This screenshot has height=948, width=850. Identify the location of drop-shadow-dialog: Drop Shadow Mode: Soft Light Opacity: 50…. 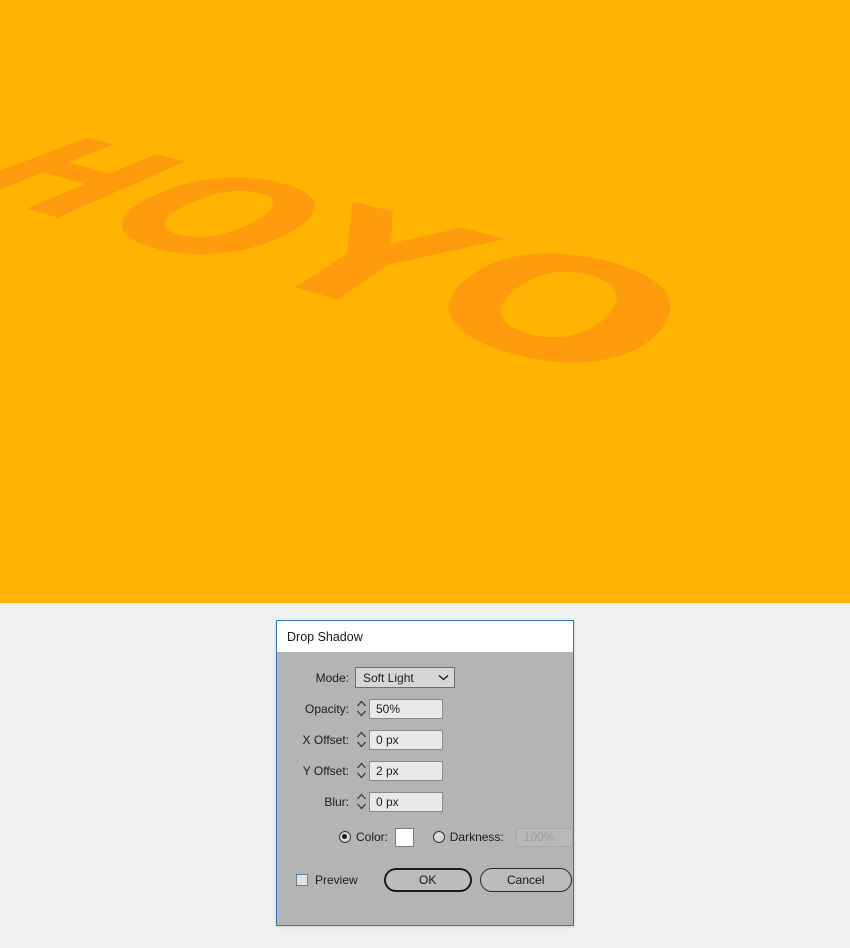
(425, 773).